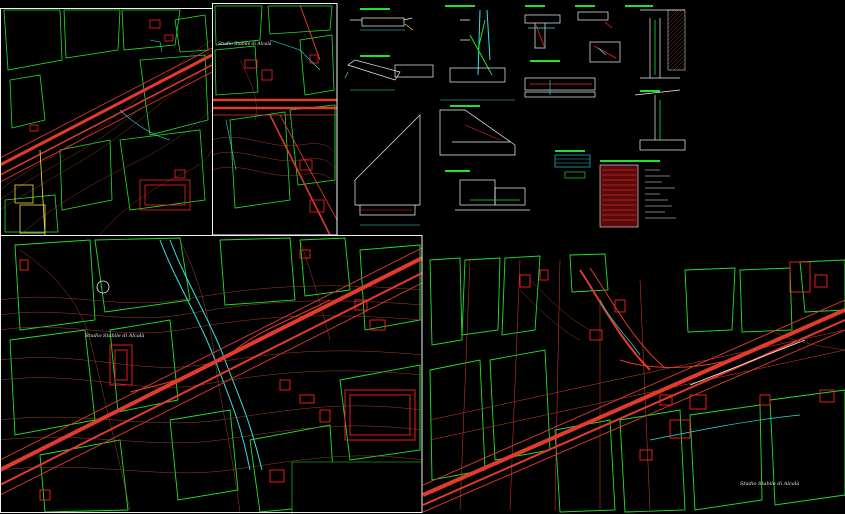 This screenshot has height=514, width=845. What do you see at coordinates (106, 122) in the screenshot?
I see `top-left-plan` at bounding box center [106, 122].